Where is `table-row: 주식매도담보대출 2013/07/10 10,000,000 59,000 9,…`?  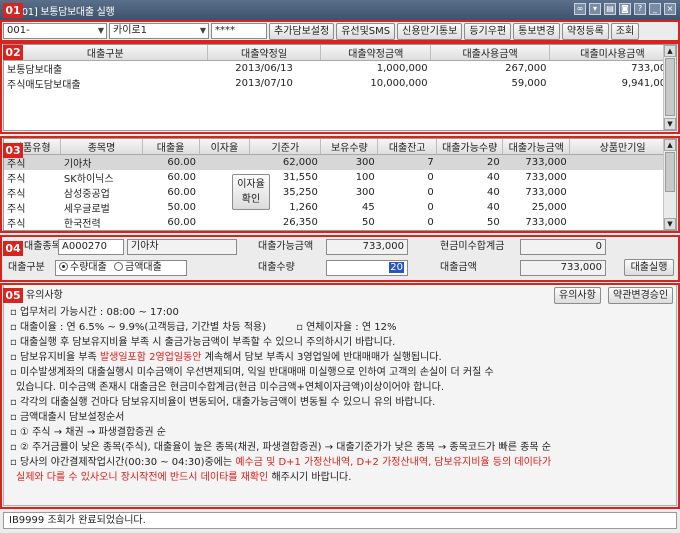
table-row: 주식매도담보대출 2013/07/10 10,000,000 59,000 9,… is located at coordinates (340, 83).